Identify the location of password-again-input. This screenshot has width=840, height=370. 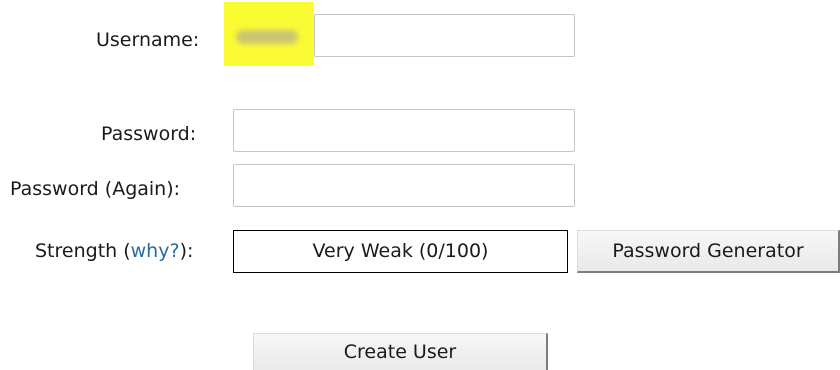
(404, 185).